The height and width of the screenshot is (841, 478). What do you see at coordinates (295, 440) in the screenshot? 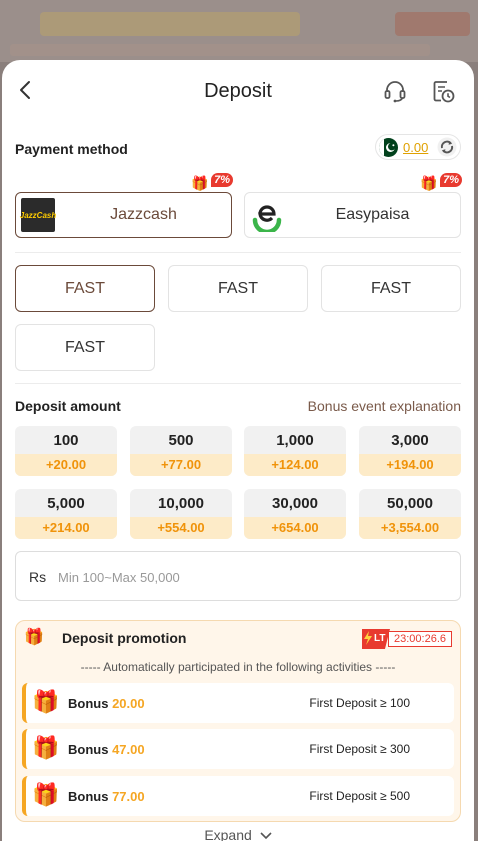
I see `amount-value: 1,000` at bounding box center [295, 440].